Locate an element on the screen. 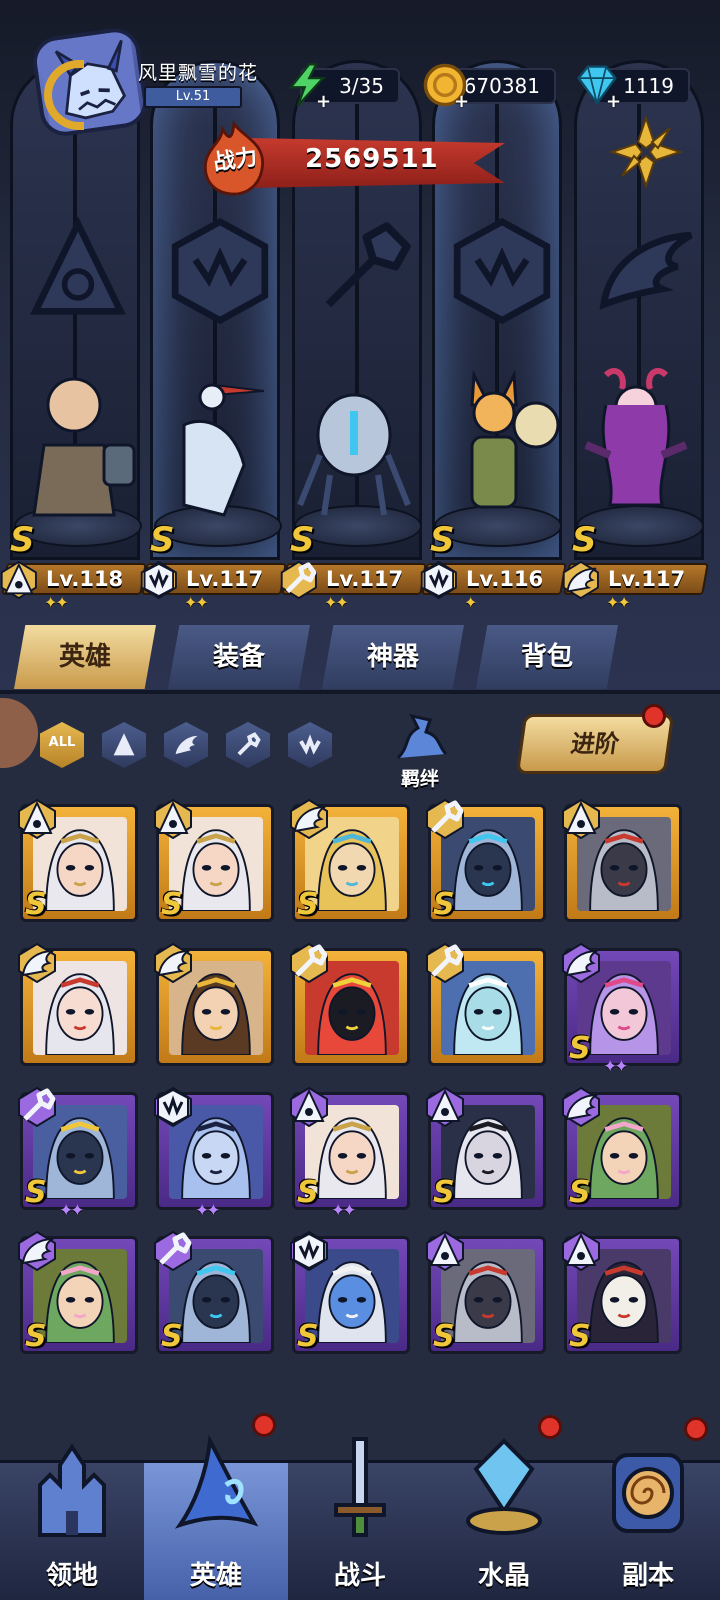 This screenshot has height=1600, width=720. nav-battle: 战斗 is located at coordinates (360, 1518).